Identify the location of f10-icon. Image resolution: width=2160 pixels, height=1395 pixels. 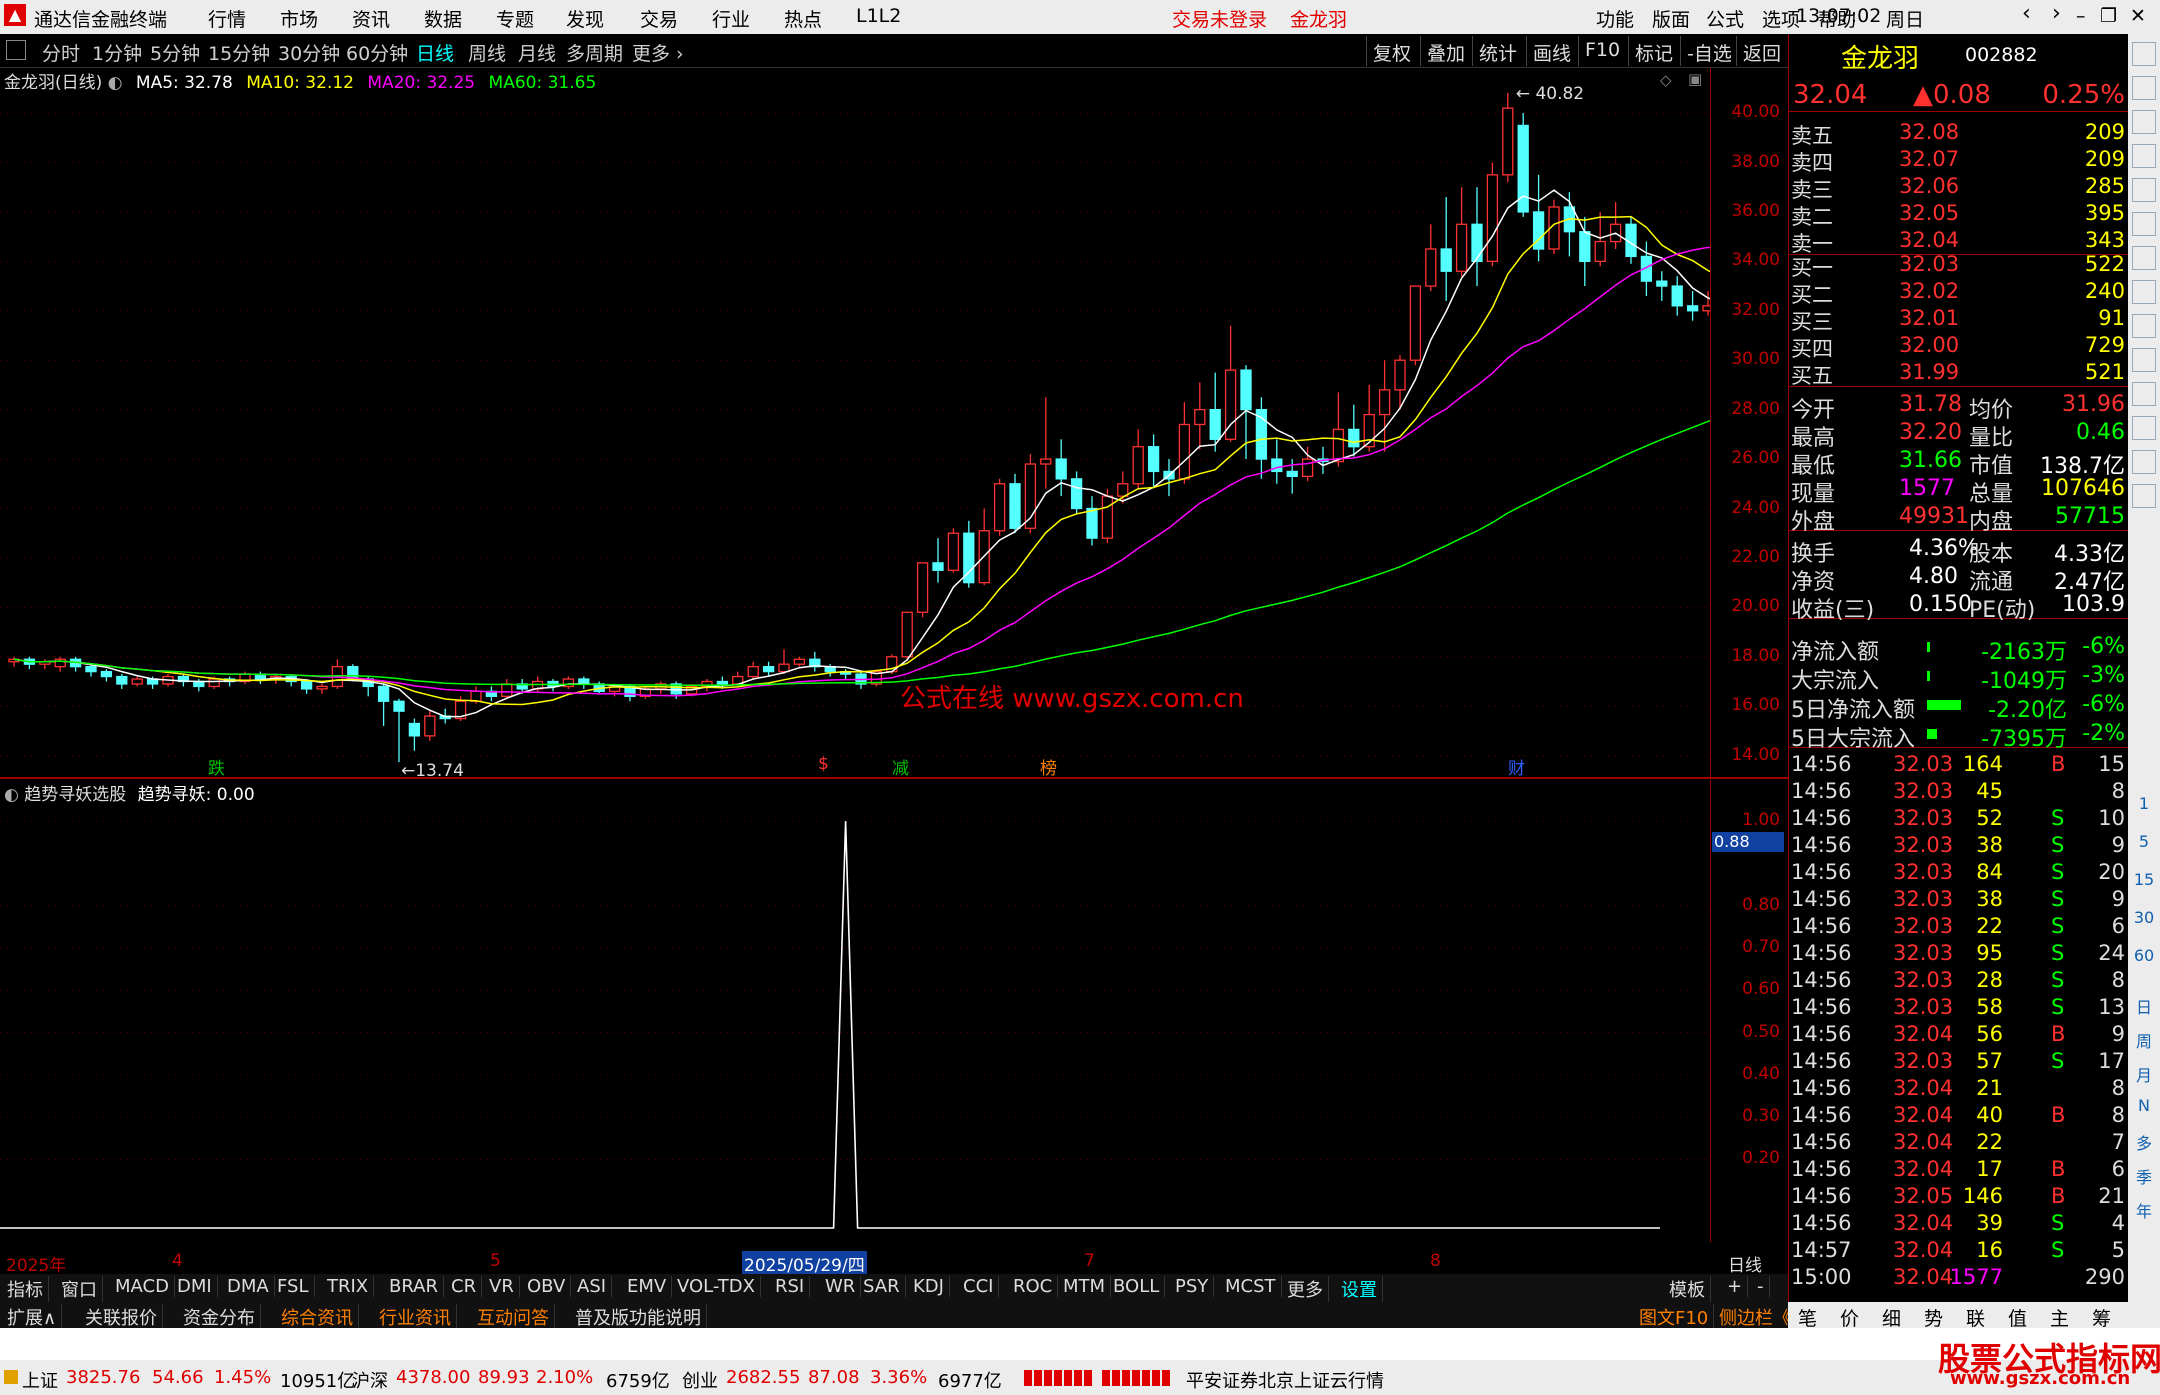
(2144, 326).